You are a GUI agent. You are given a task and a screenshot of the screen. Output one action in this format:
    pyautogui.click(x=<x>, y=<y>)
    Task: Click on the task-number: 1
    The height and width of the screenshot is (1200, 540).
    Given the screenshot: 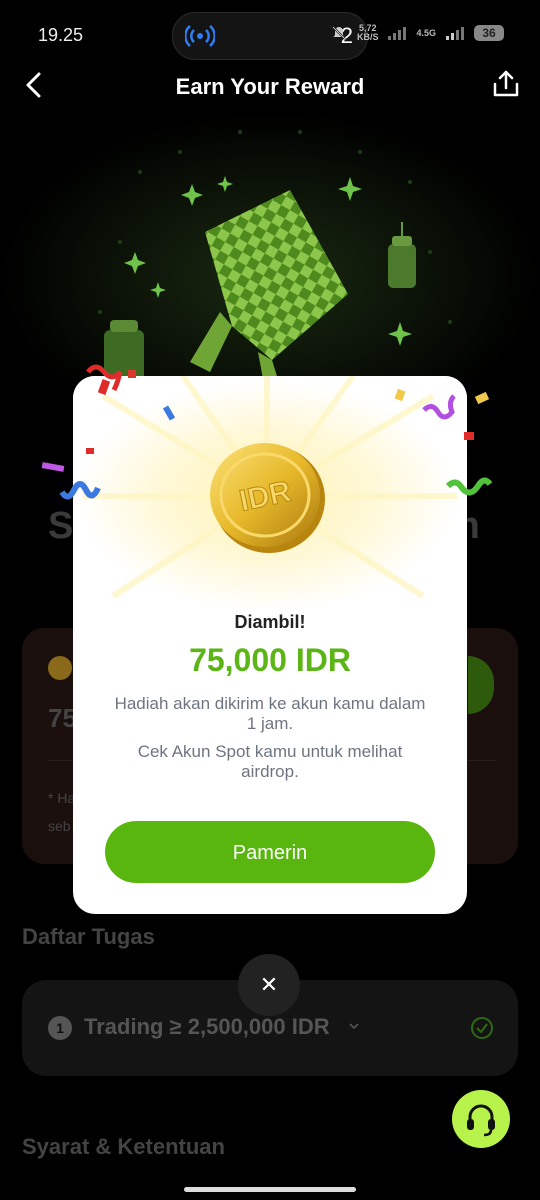 What is the action you would take?
    pyautogui.click(x=60, y=1028)
    